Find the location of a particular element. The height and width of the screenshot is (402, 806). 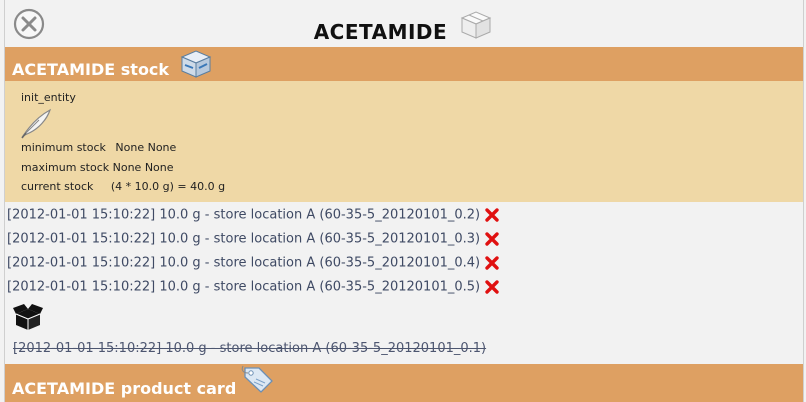

minimum-stock-value: None None is located at coordinates (146, 147).